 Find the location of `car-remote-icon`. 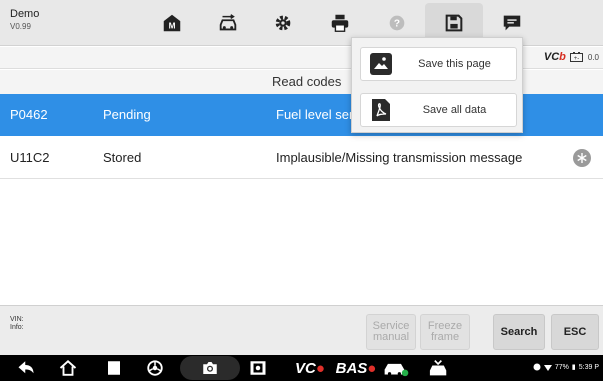

car-remote-icon is located at coordinates (438, 368).